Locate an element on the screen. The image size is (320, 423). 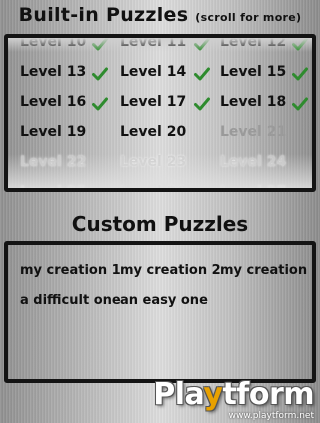
custom-puzzle-item: my creation 1 is located at coordinates (70, 270).